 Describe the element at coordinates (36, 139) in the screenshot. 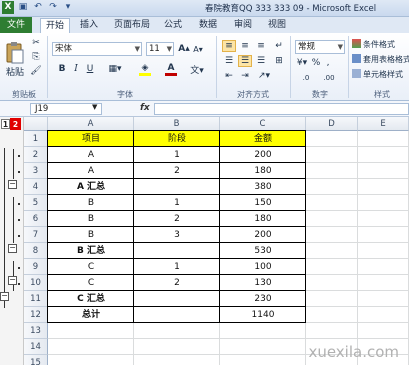

I see `row-header: 1` at that location.